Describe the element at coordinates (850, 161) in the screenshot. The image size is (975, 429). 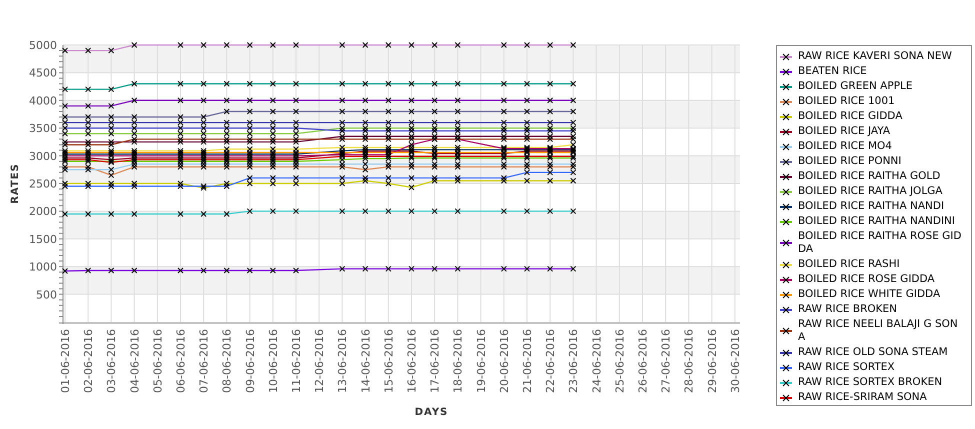
I see `legend-label: BOILED RICE PONNI` at that location.